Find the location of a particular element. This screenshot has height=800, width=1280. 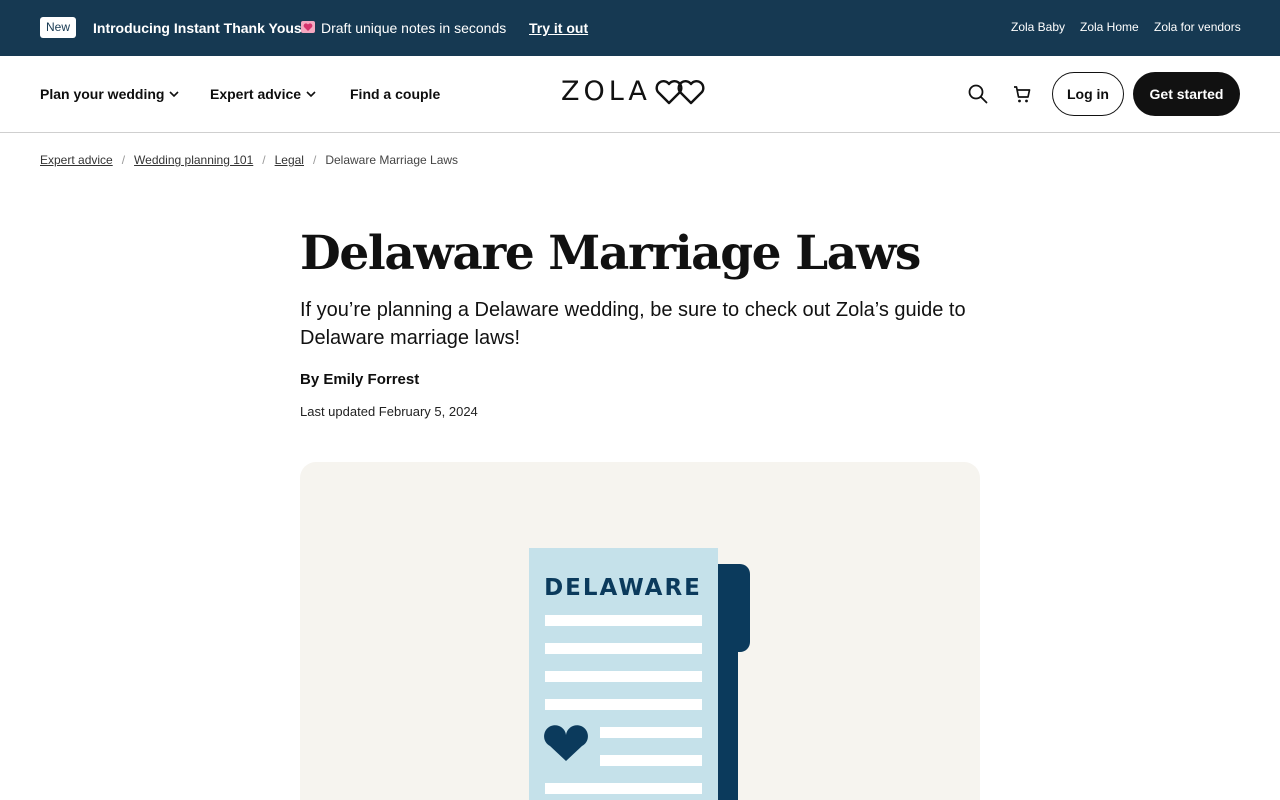

hearts-logo-icon is located at coordinates (680, 91).